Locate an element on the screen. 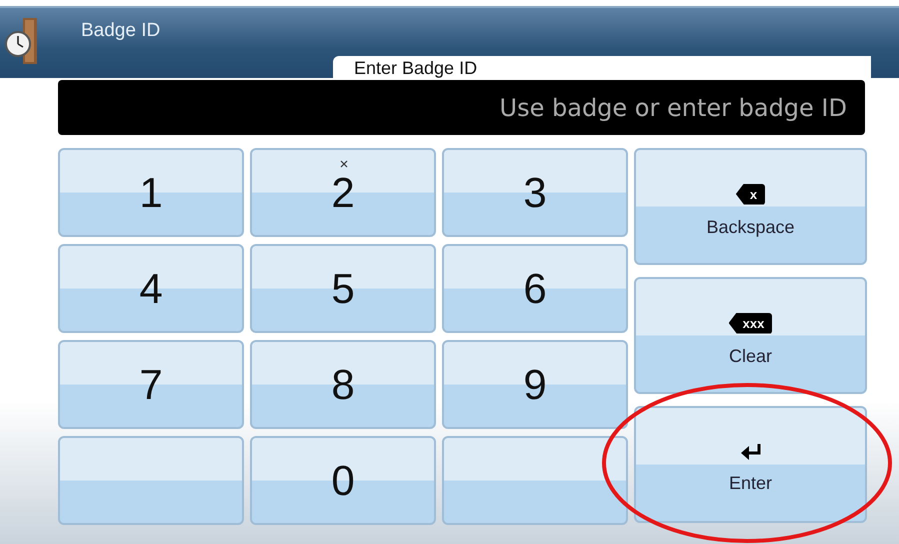 This screenshot has width=899, height=544. digit-key: 7 is located at coordinates (151, 384).